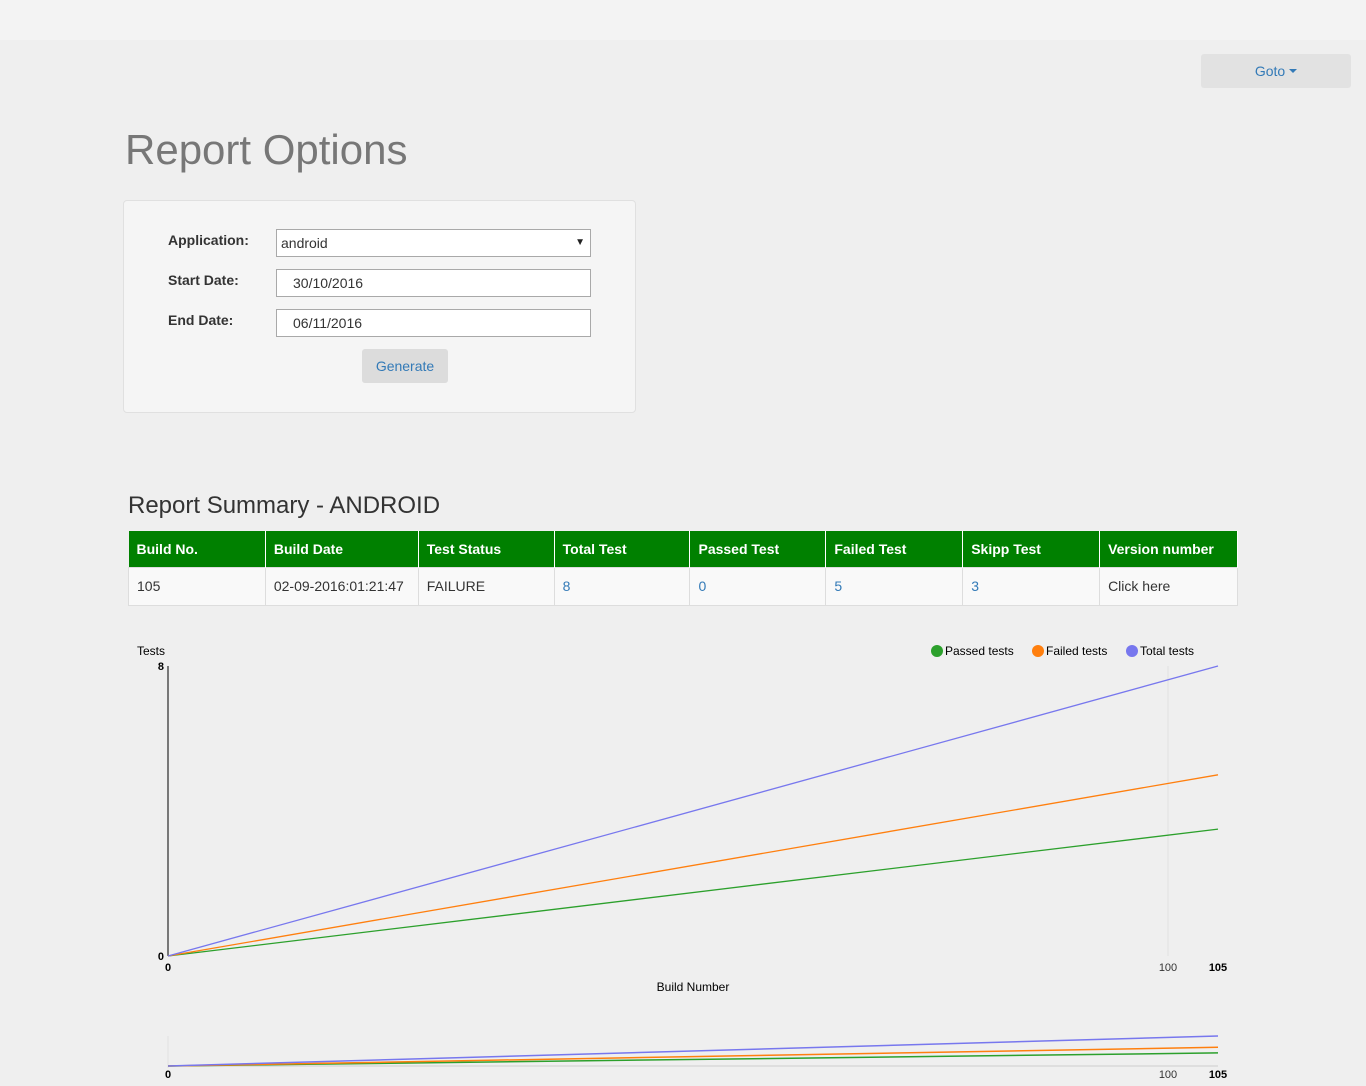 Image resolution: width=1366 pixels, height=1086 pixels. What do you see at coordinates (1168, 1075) in the screenshot?
I see `overview-x-tick-100: 100` at bounding box center [1168, 1075].